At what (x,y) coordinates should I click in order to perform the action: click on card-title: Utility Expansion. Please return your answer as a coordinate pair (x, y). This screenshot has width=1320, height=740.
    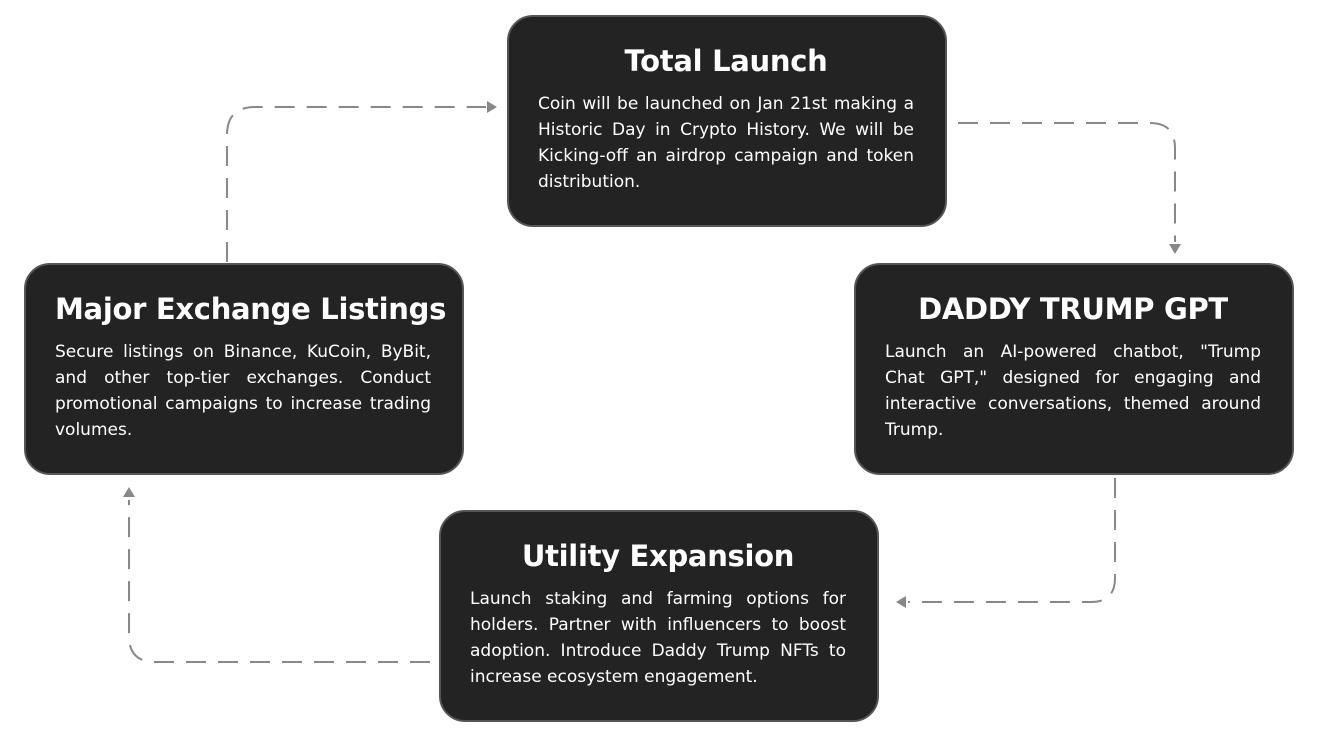
    Looking at the image, I should click on (658, 556).